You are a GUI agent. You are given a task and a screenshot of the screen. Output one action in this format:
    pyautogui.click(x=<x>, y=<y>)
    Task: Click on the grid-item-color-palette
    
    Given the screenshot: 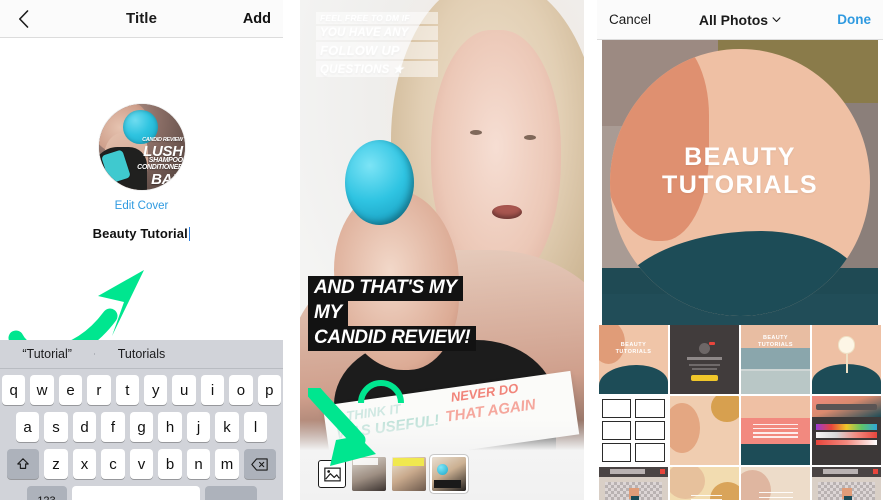 What is the action you would take?
    pyautogui.click(x=846, y=430)
    